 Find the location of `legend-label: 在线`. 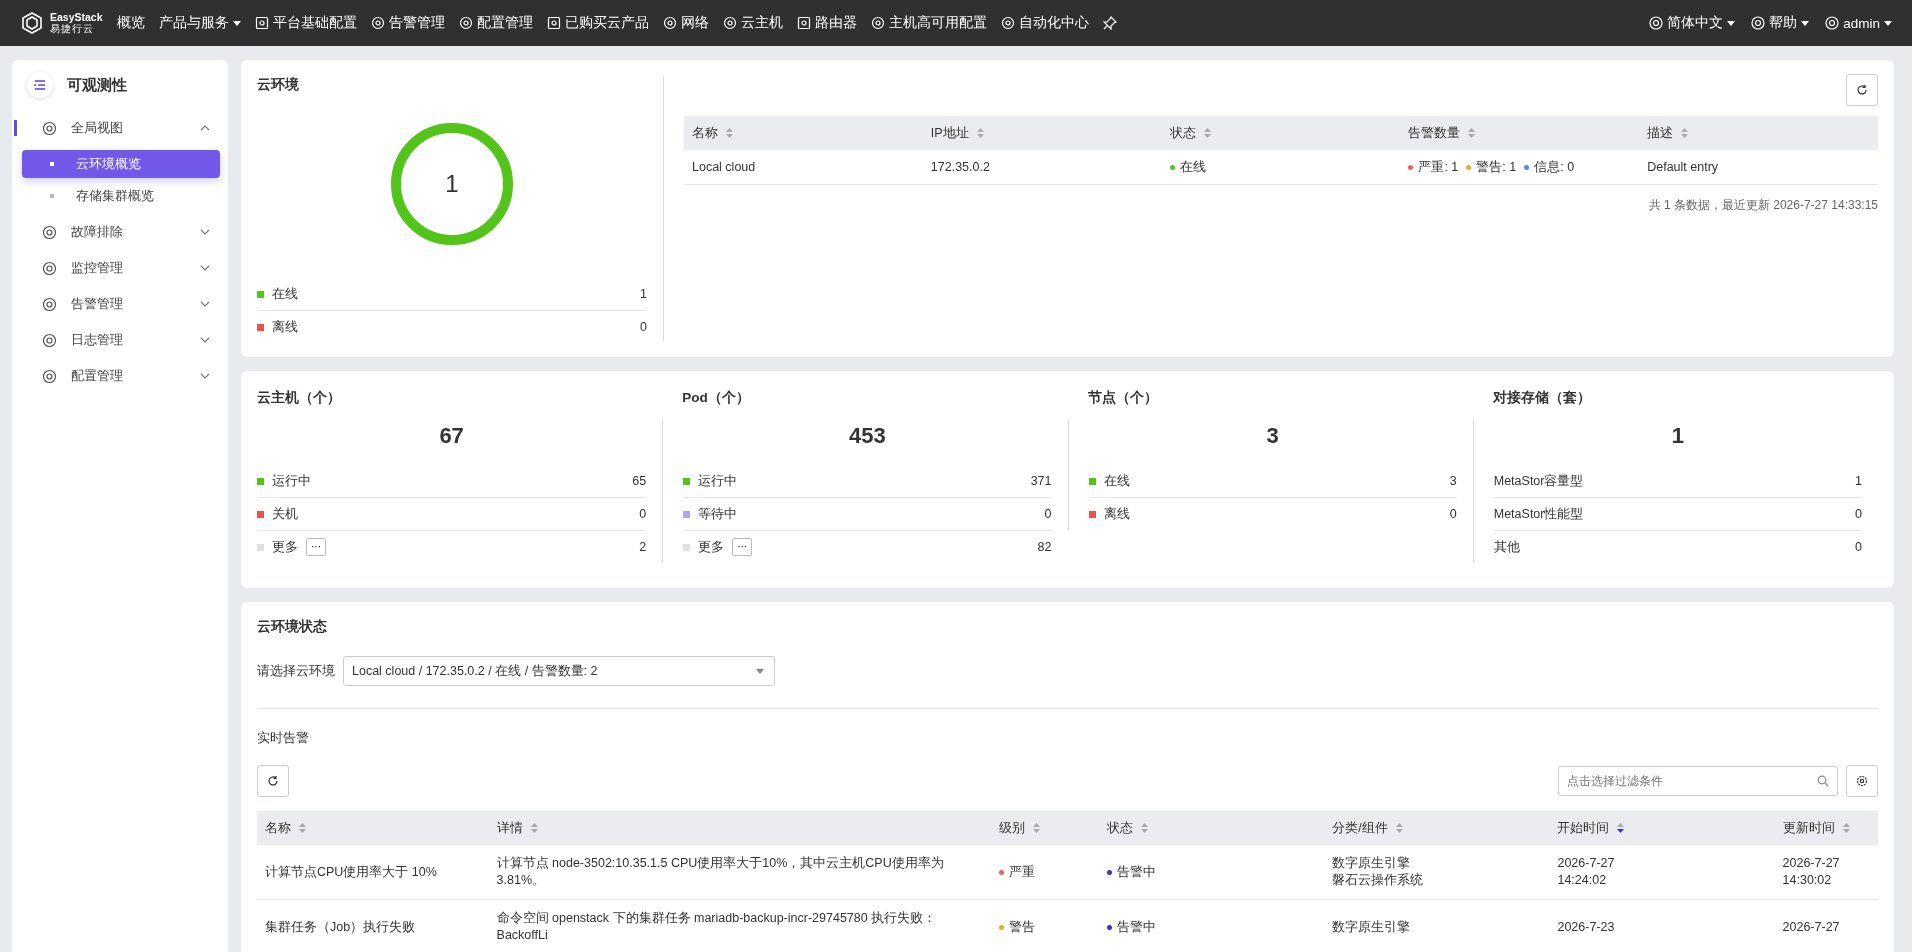

legend-label: 在线 is located at coordinates (1116, 481).